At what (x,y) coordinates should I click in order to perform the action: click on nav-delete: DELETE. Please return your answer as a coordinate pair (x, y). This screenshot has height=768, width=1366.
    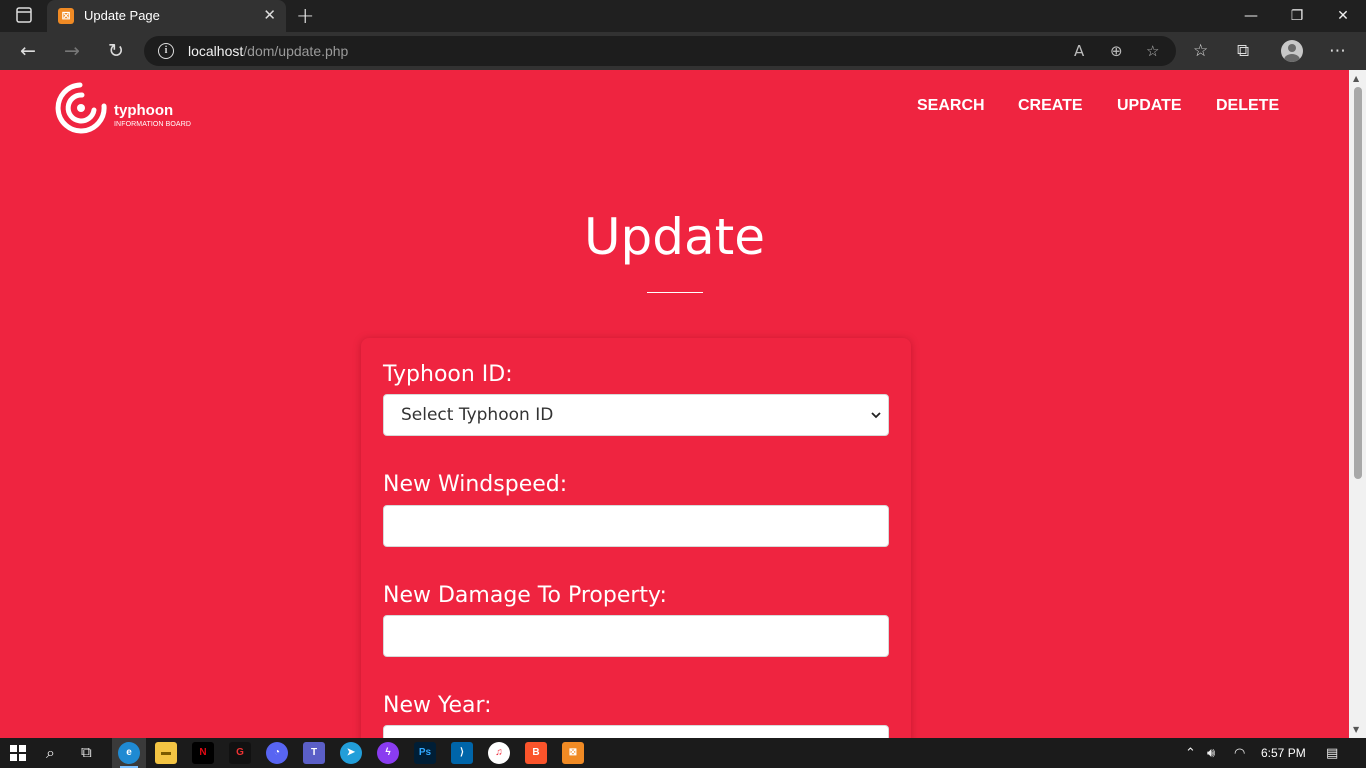
    Looking at the image, I should click on (1247, 106).